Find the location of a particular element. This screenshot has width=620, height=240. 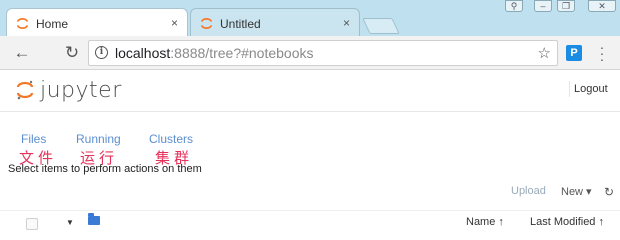

sort-by-last-modified-button: Last Modified ↑ is located at coordinates (567, 222).